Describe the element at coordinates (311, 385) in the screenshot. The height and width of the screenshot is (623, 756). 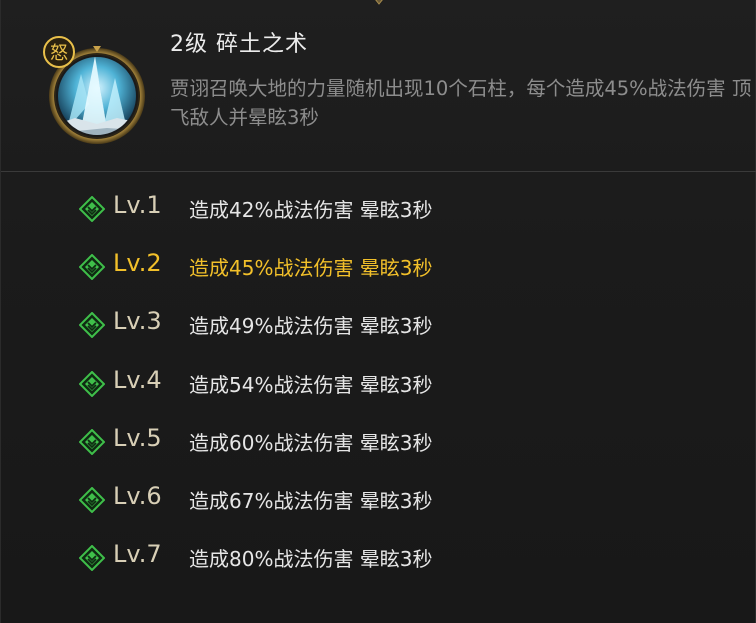
I see `level-effect: 造成54%战法伤害 晕眩3秒` at that location.